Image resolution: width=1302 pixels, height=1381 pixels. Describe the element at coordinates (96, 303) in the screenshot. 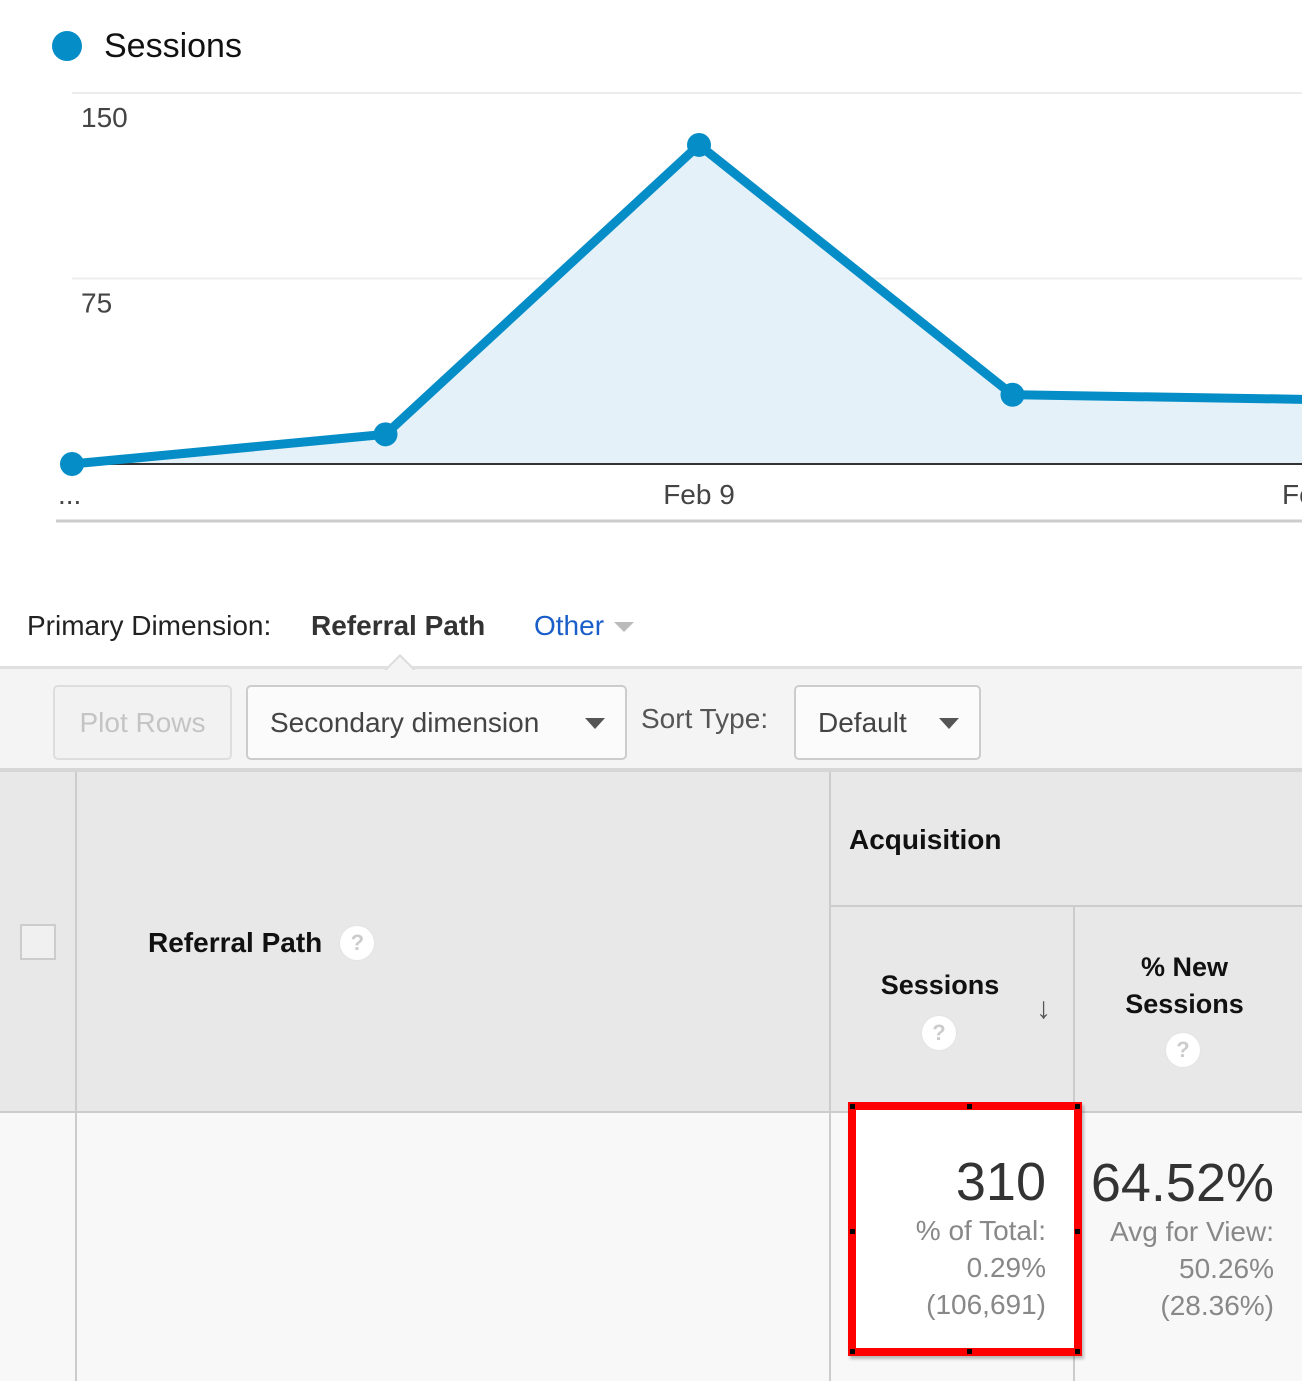

I see `y-tick-label: 75` at that location.